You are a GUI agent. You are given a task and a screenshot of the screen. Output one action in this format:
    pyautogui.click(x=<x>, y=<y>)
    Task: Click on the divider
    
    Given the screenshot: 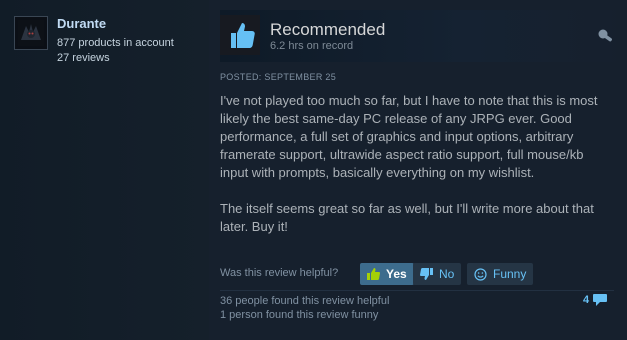 What is the action you would take?
    pyautogui.click(x=417, y=290)
    